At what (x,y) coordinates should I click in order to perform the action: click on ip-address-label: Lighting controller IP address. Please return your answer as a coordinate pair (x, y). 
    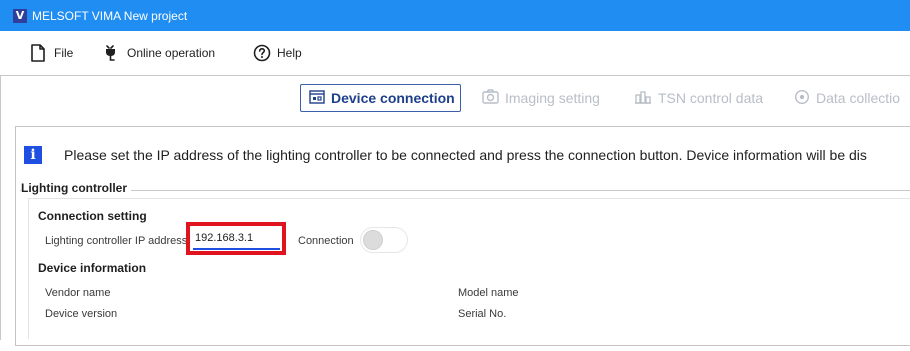
    Looking at the image, I should click on (116, 241).